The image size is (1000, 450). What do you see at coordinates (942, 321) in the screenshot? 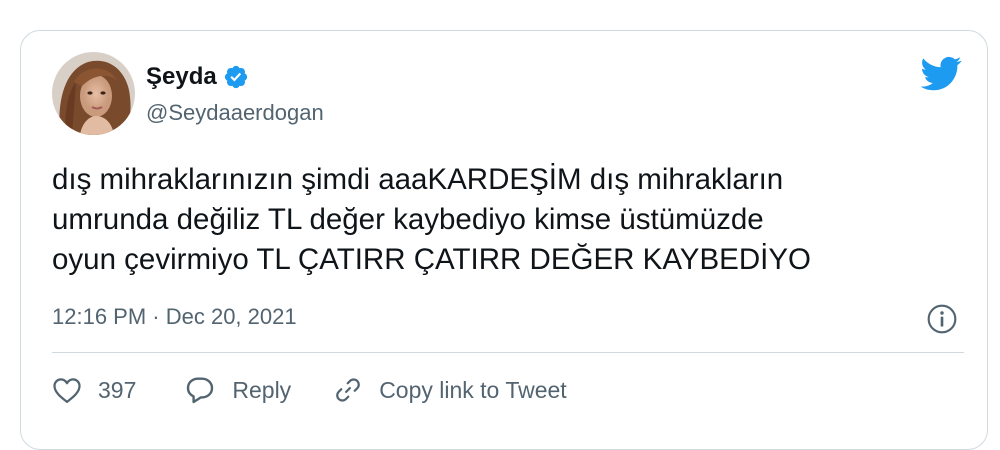
I see `info-icon` at bounding box center [942, 321].